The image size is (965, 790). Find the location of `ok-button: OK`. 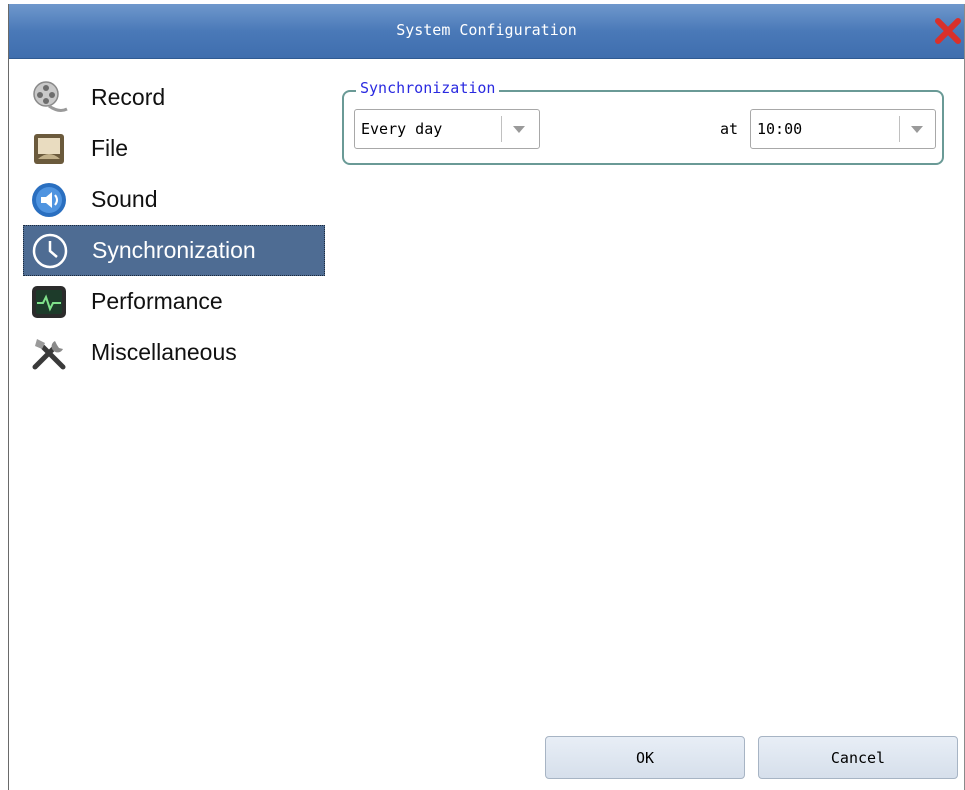

ok-button: OK is located at coordinates (645, 757).